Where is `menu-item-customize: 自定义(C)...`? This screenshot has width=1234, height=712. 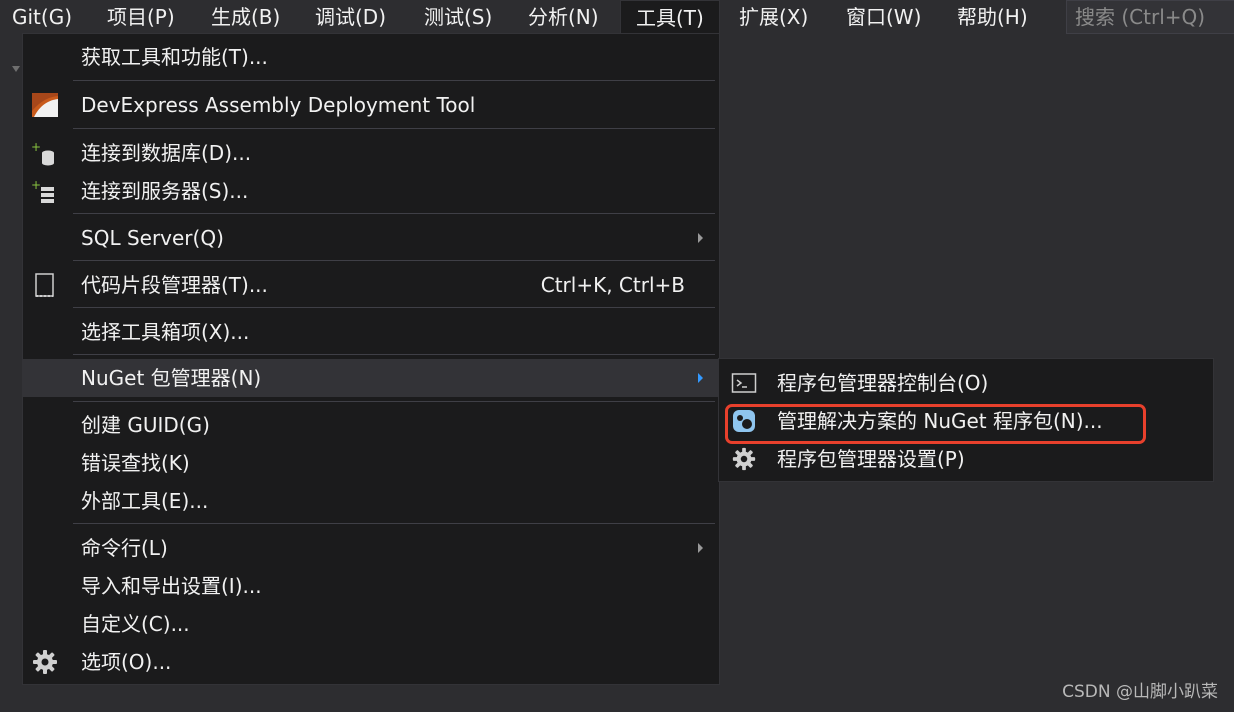
menu-item-customize: 自定义(C)... is located at coordinates (371, 624).